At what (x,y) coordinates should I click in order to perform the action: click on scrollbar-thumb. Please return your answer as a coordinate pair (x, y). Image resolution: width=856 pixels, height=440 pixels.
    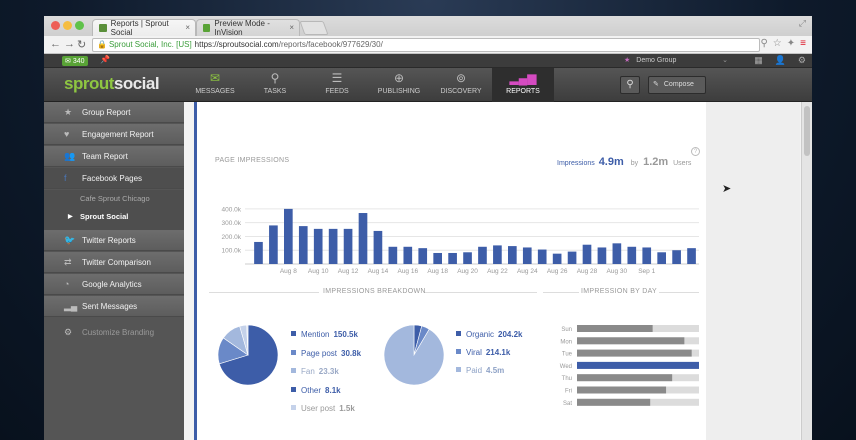
    Looking at the image, I should click on (807, 131).